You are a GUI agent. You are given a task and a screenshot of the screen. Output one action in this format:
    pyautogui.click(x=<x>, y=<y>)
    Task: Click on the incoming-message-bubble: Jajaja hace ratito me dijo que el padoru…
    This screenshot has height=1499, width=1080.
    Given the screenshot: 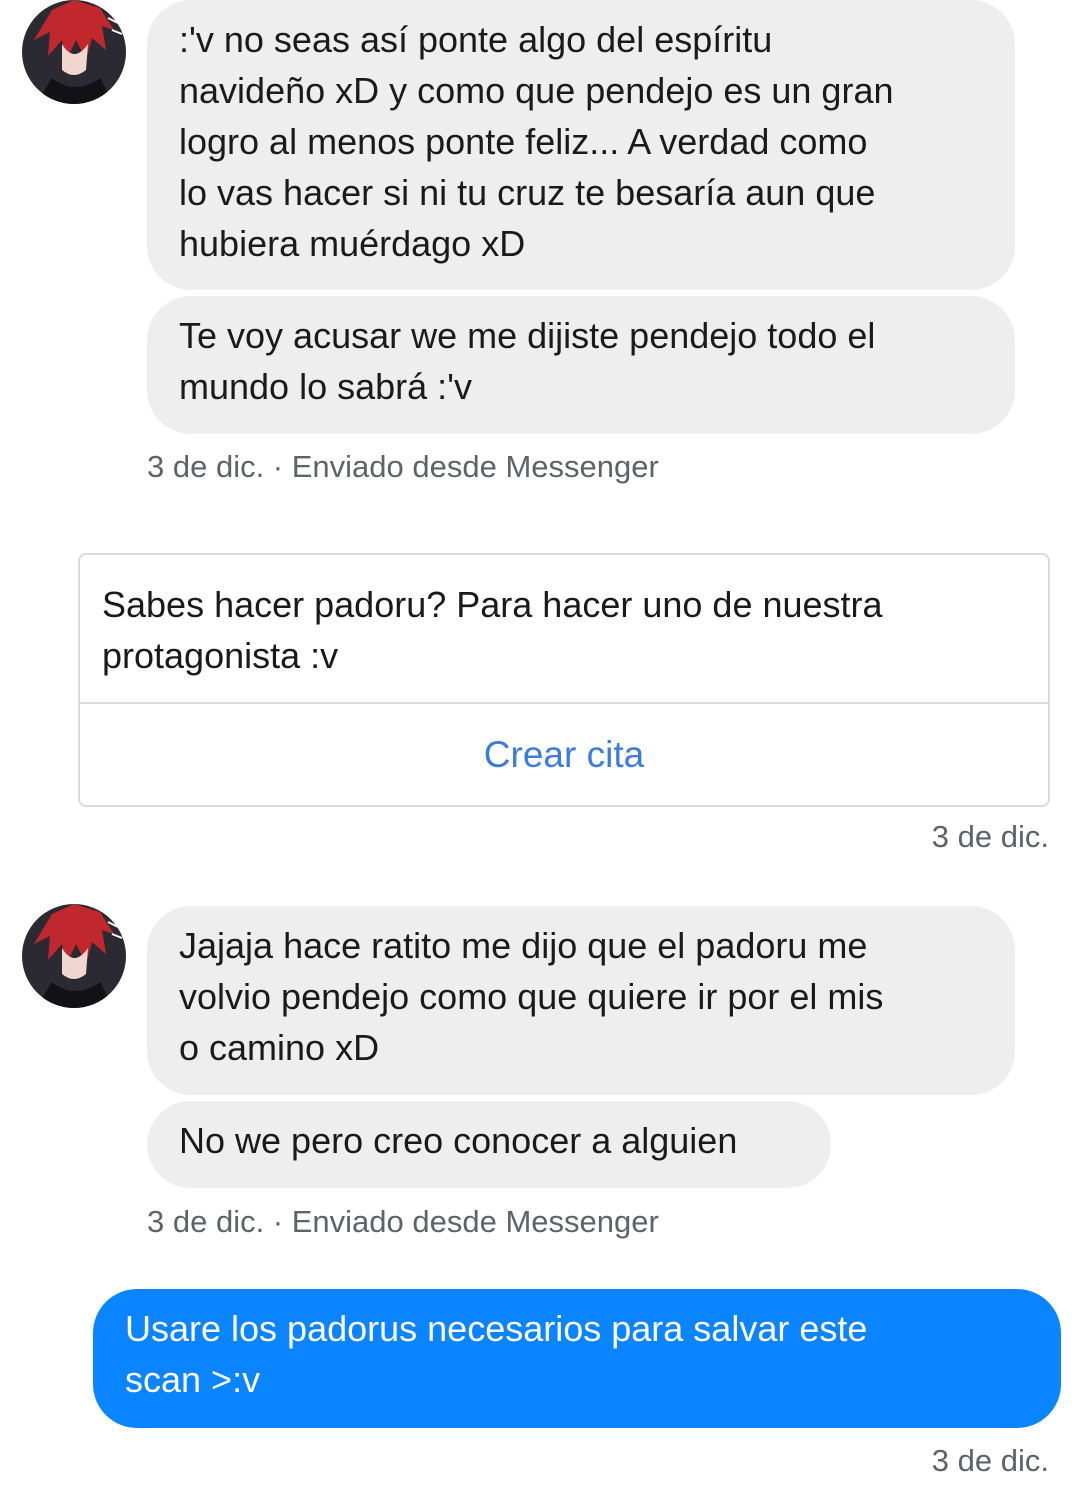 What is the action you would take?
    pyautogui.click(x=581, y=1000)
    